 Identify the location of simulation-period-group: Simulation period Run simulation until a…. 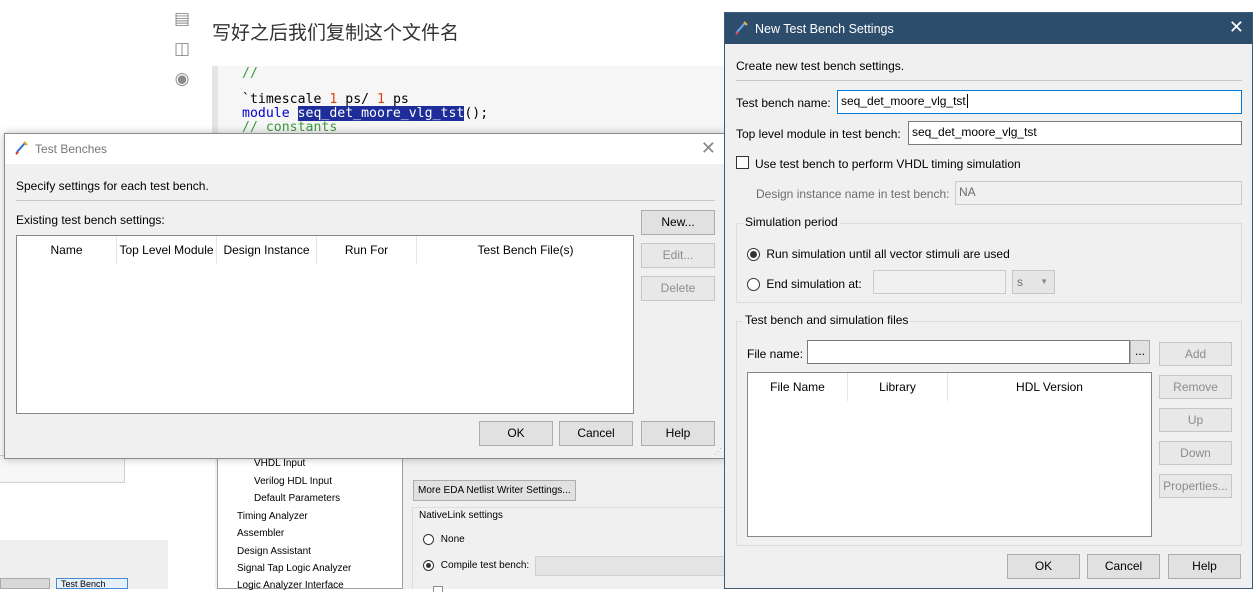
(989, 259).